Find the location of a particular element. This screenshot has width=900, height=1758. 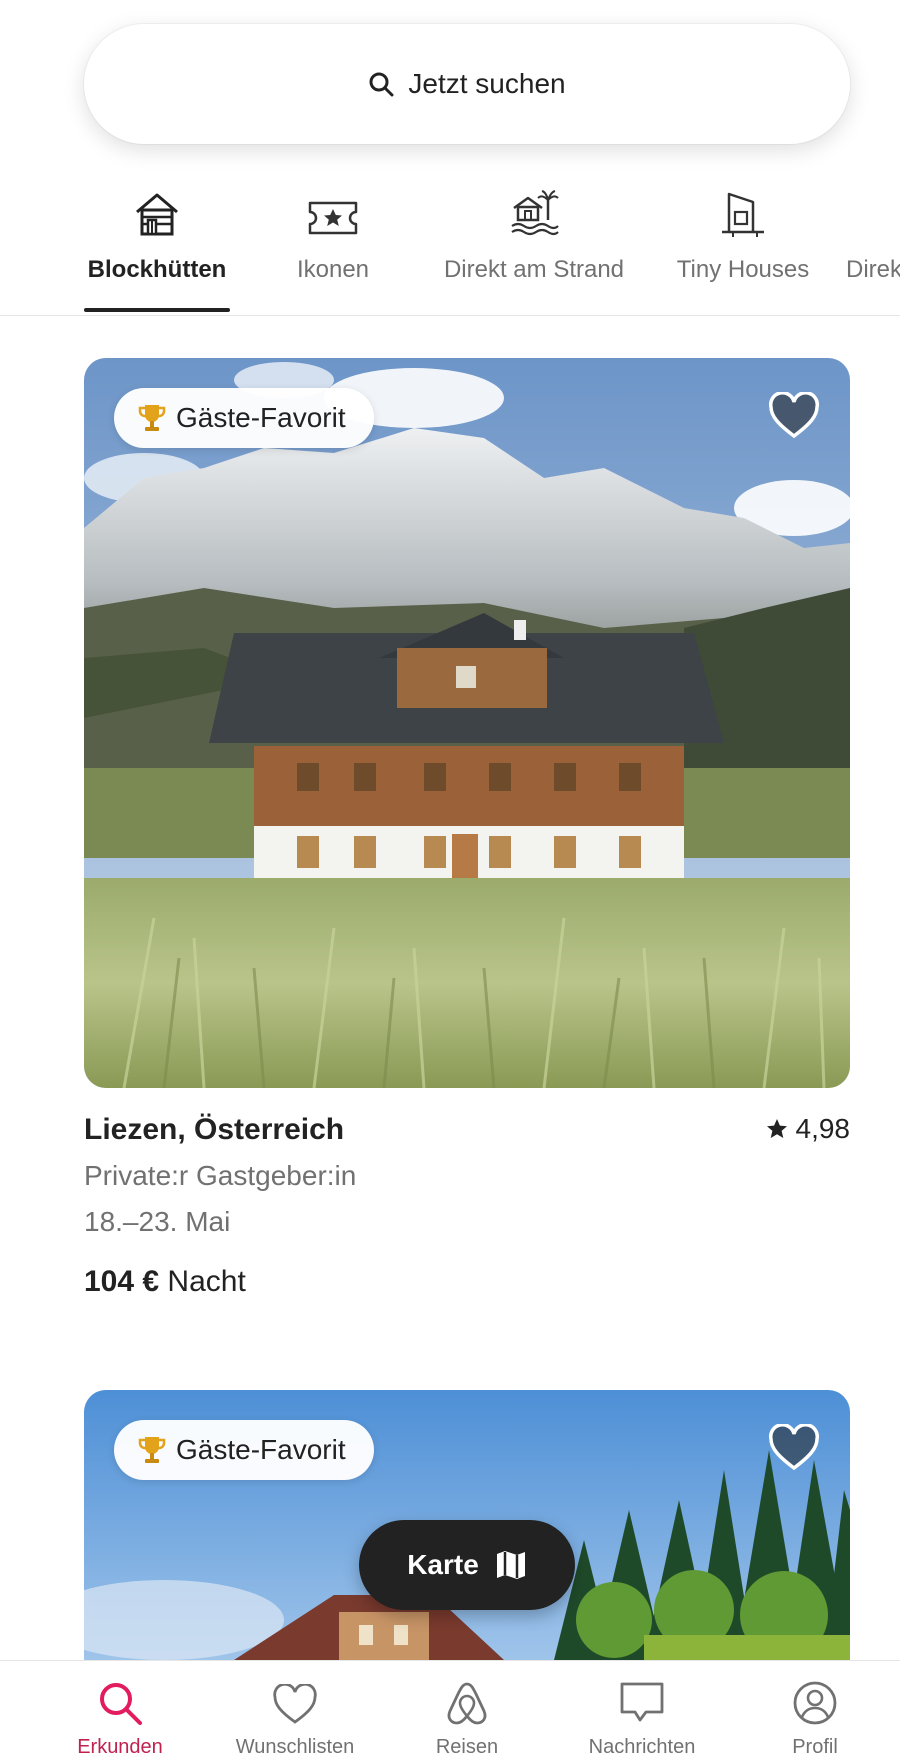

nav-item-erkunden: Erkunden is located at coordinates (120, 1709).